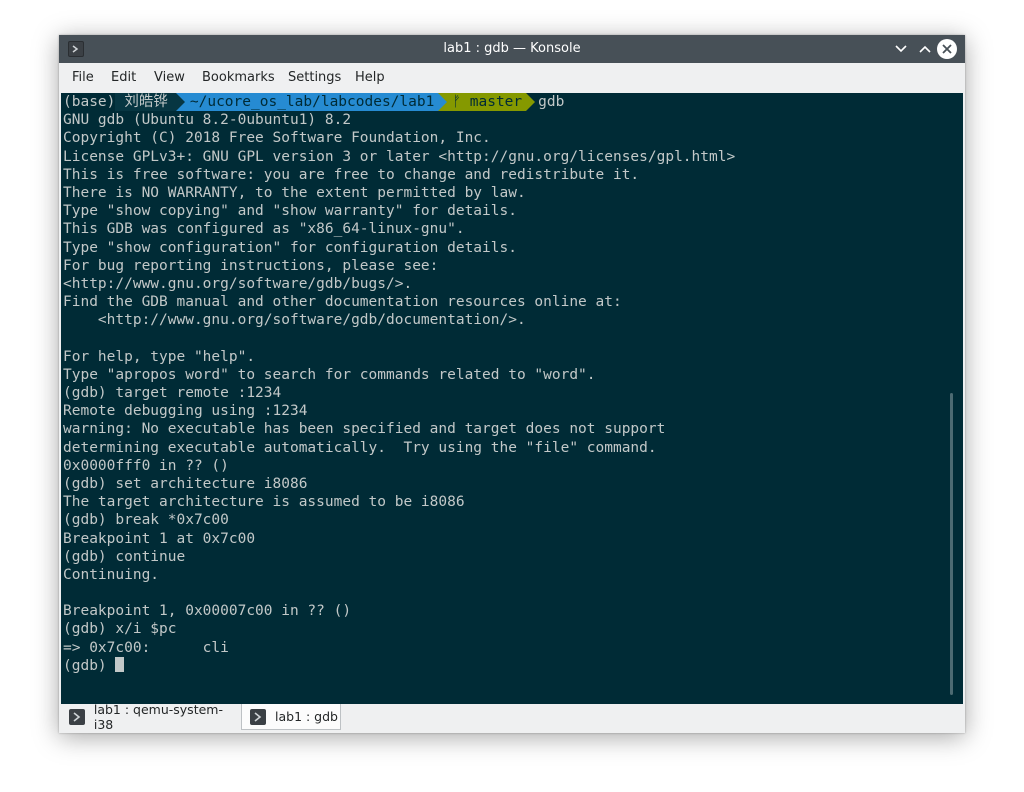 This screenshot has width=1024, height=792. I want to click on terminal-line: Breakpoint 1 at 0x7c00, so click(159, 538).